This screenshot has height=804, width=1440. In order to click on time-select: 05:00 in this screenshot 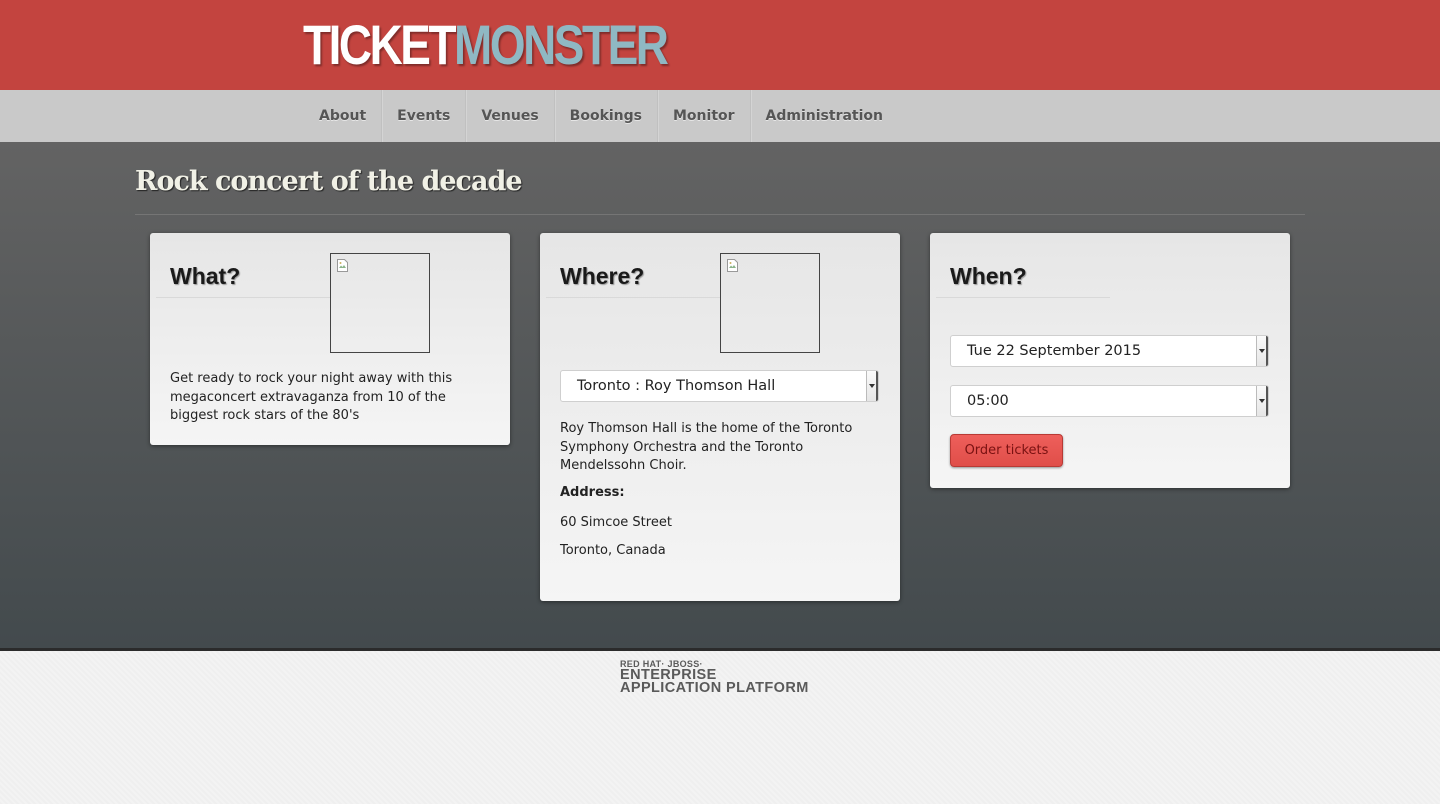, I will do `click(1109, 401)`.